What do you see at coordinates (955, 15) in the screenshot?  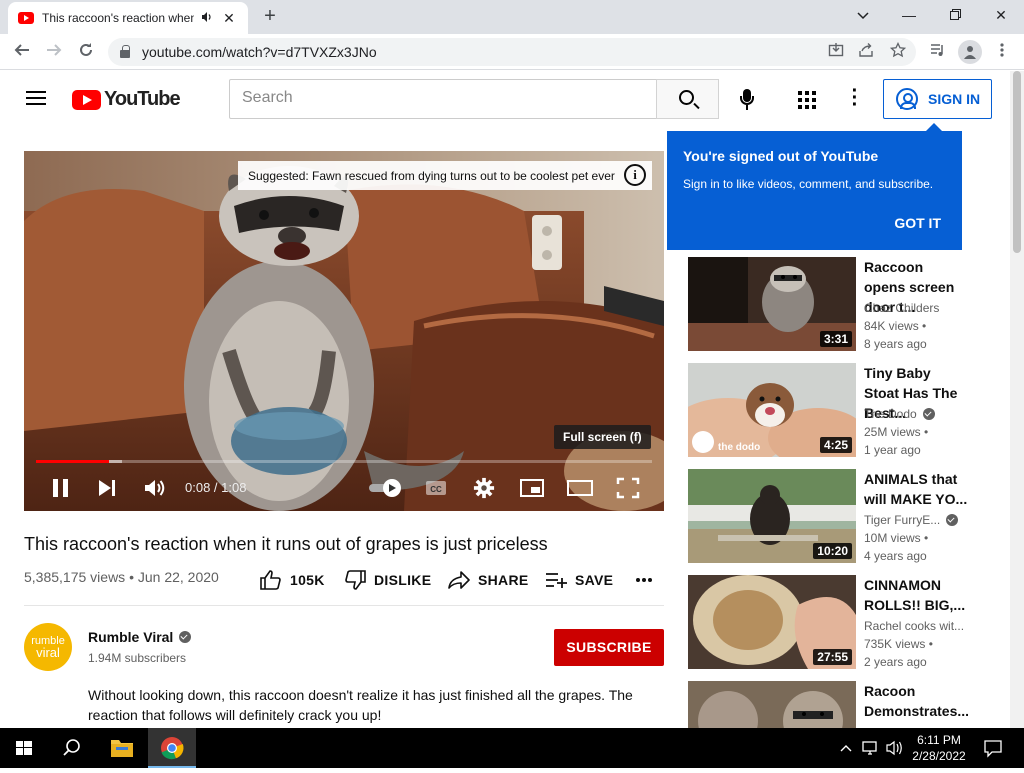 I see `restore-icon` at bounding box center [955, 15].